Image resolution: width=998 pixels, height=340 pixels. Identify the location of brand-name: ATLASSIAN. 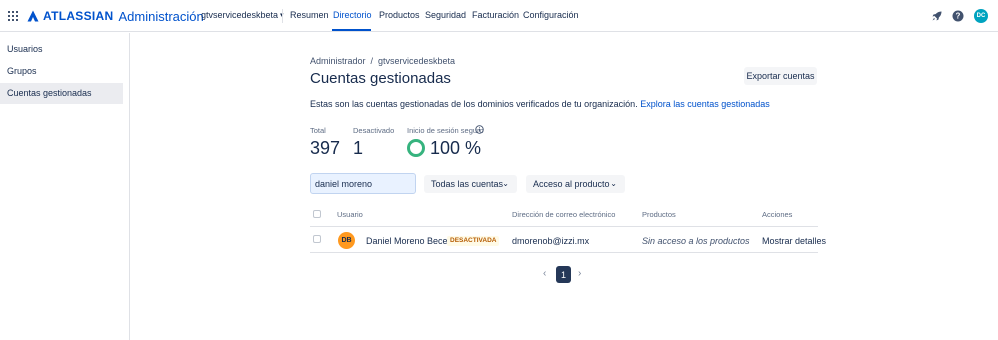
(78, 16).